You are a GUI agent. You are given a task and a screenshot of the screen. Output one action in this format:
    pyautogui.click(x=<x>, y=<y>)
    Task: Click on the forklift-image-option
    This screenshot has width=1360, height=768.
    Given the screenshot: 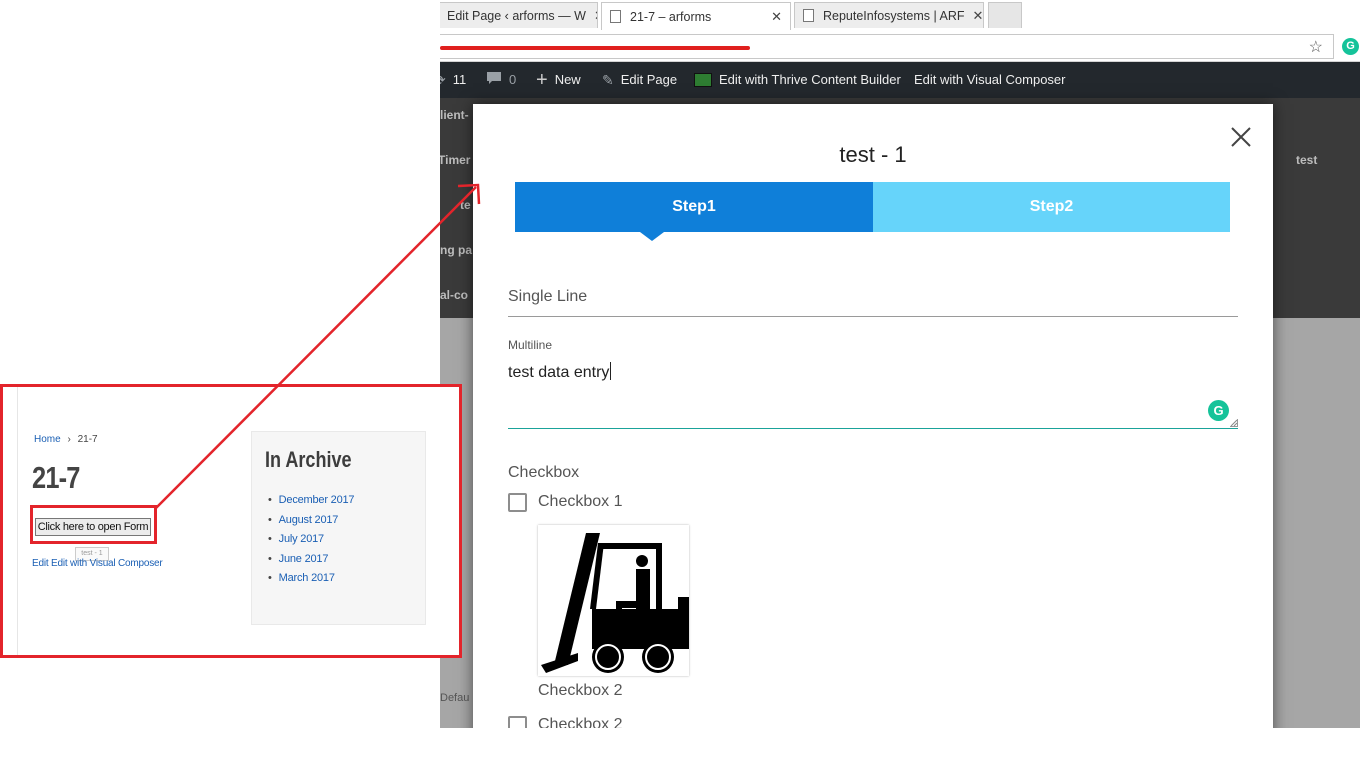 What is the action you would take?
    pyautogui.click(x=613, y=600)
    